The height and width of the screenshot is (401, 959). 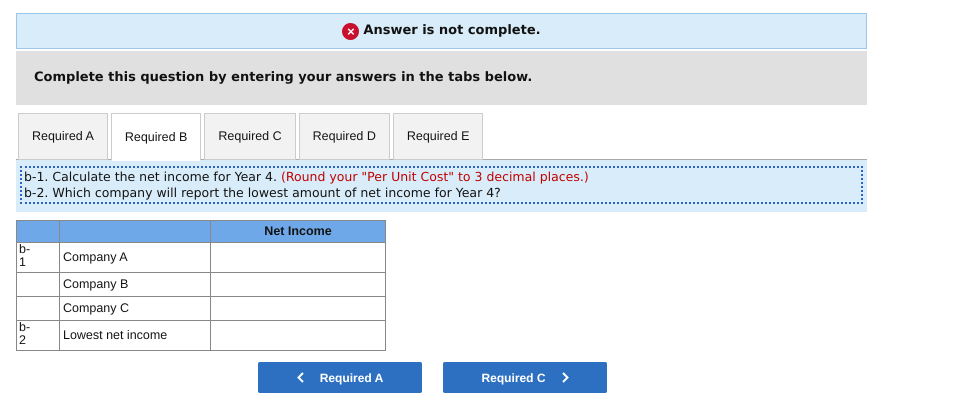 What do you see at coordinates (150, 176) in the screenshot?
I see `instruction-text: b-1. Calculate the net income for Year 4.` at bounding box center [150, 176].